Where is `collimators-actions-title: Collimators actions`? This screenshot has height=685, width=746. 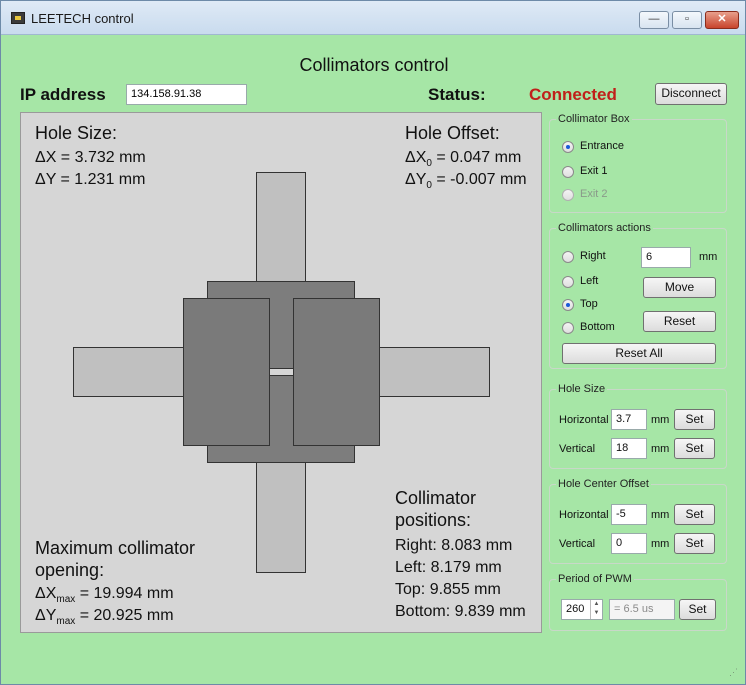
collimators-actions-title: Collimators actions is located at coordinates (604, 228).